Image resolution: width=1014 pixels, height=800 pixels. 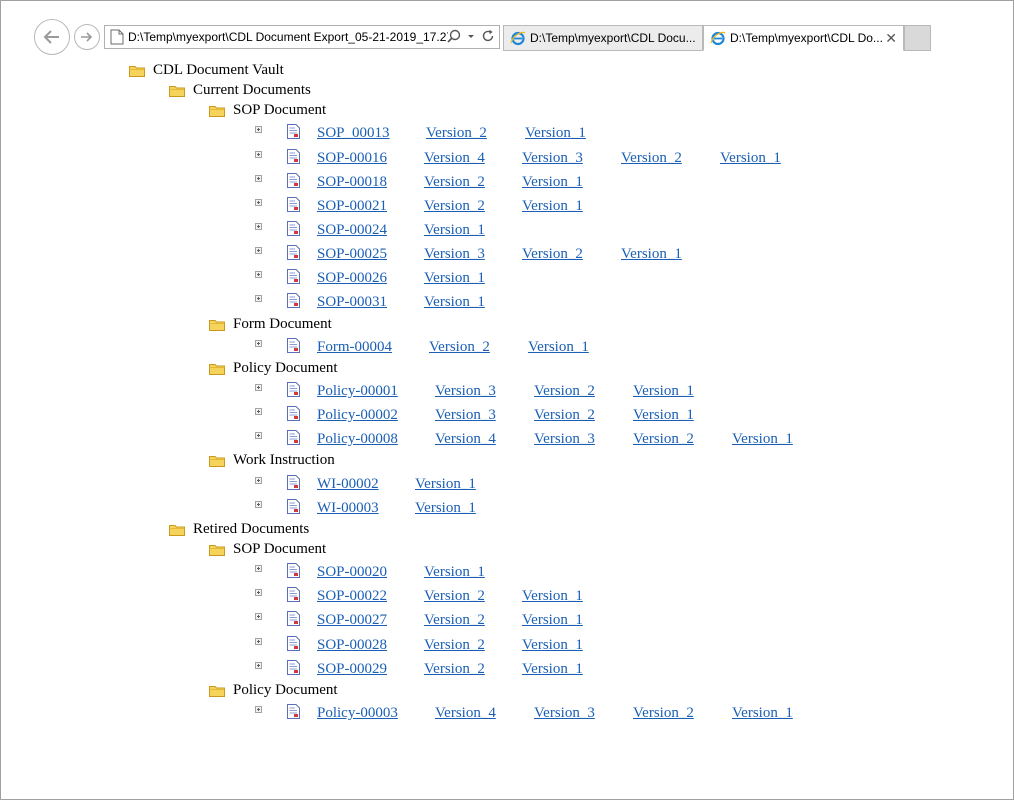 What do you see at coordinates (488, 36) in the screenshot?
I see `refresh-icon` at bounding box center [488, 36].